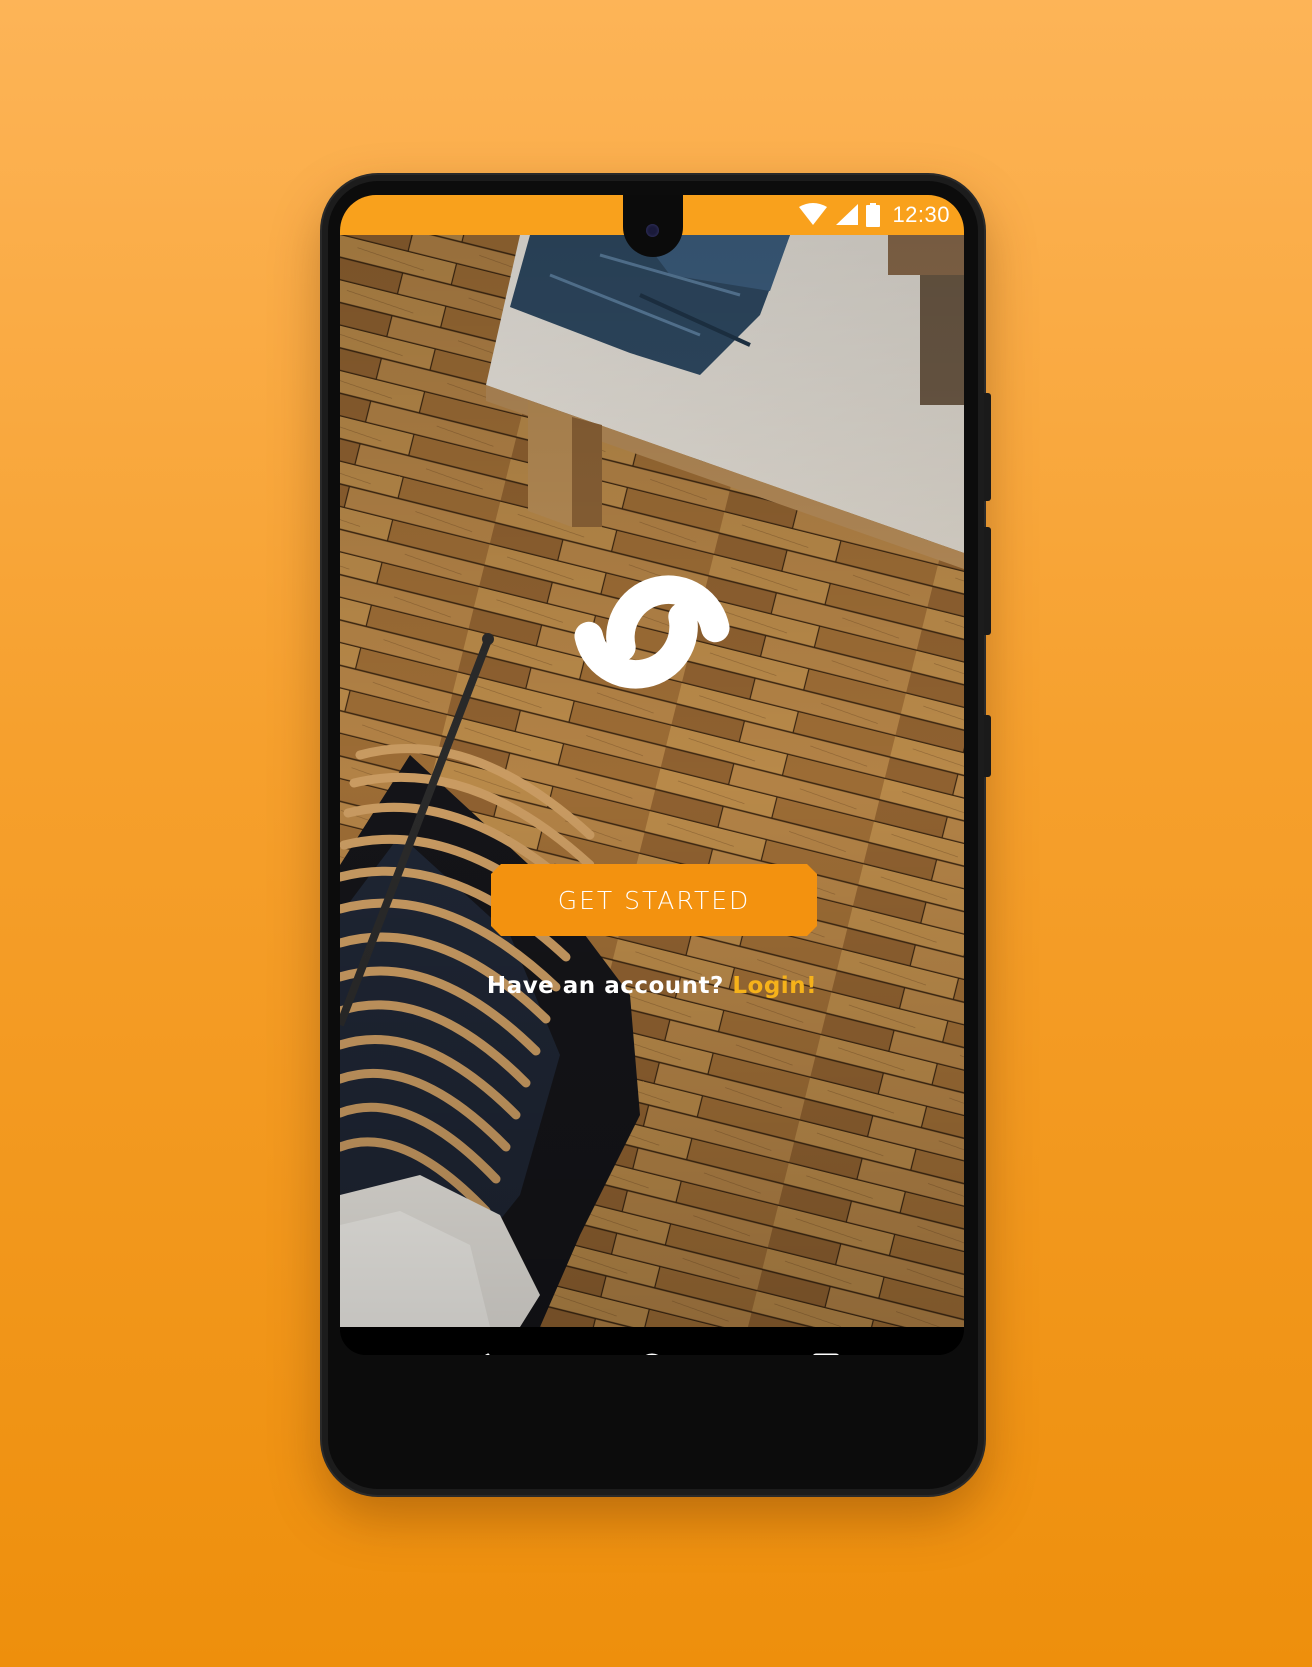  I want to click on link-logo-icon, so click(652, 632).